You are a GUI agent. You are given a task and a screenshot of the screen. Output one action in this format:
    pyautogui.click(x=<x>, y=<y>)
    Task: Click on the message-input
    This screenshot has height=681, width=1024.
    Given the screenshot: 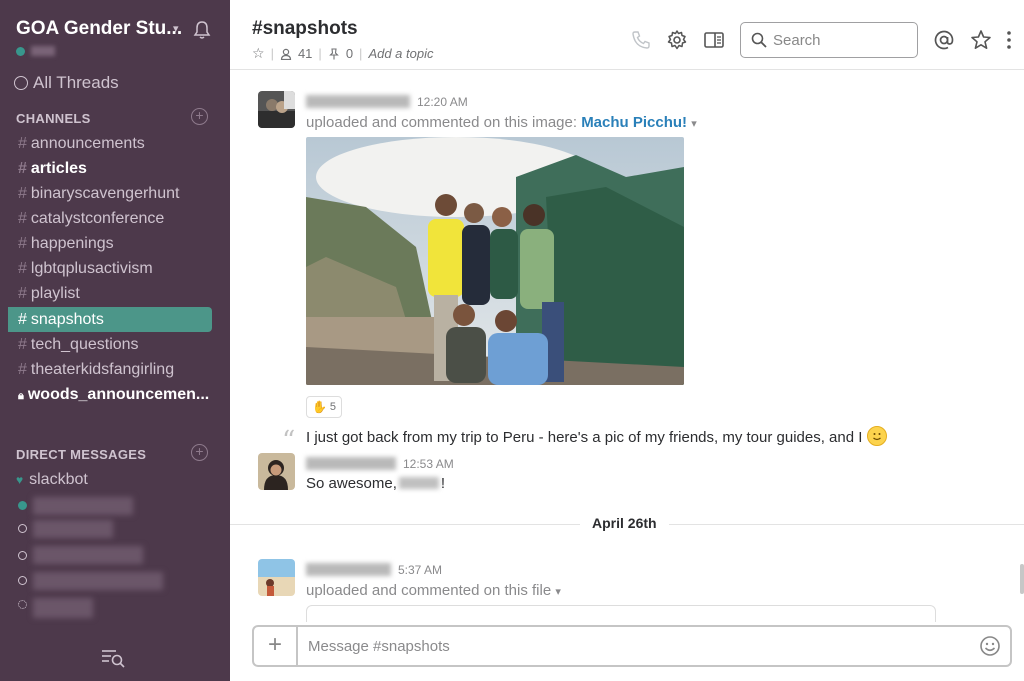 What is the action you would take?
    pyautogui.click(x=638, y=646)
    